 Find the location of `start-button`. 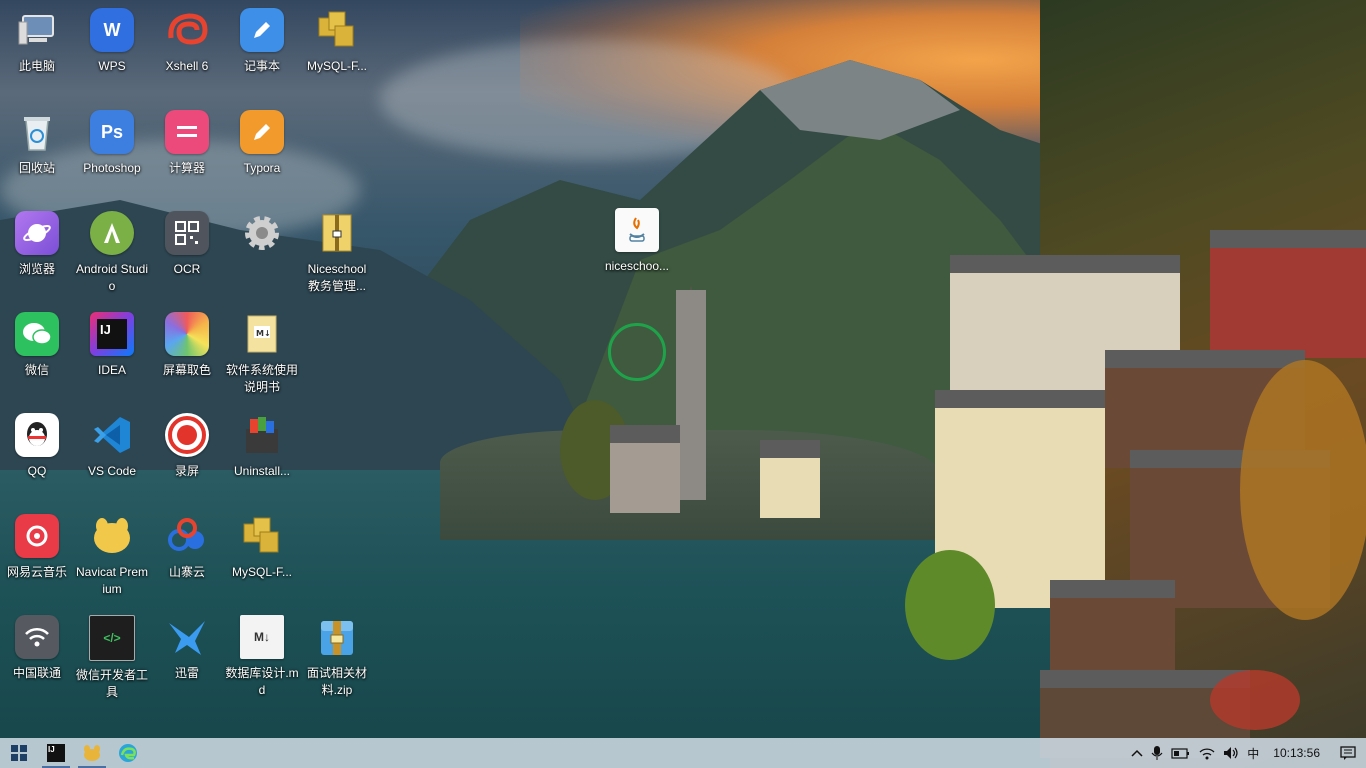

start-button is located at coordinates (19, 753).